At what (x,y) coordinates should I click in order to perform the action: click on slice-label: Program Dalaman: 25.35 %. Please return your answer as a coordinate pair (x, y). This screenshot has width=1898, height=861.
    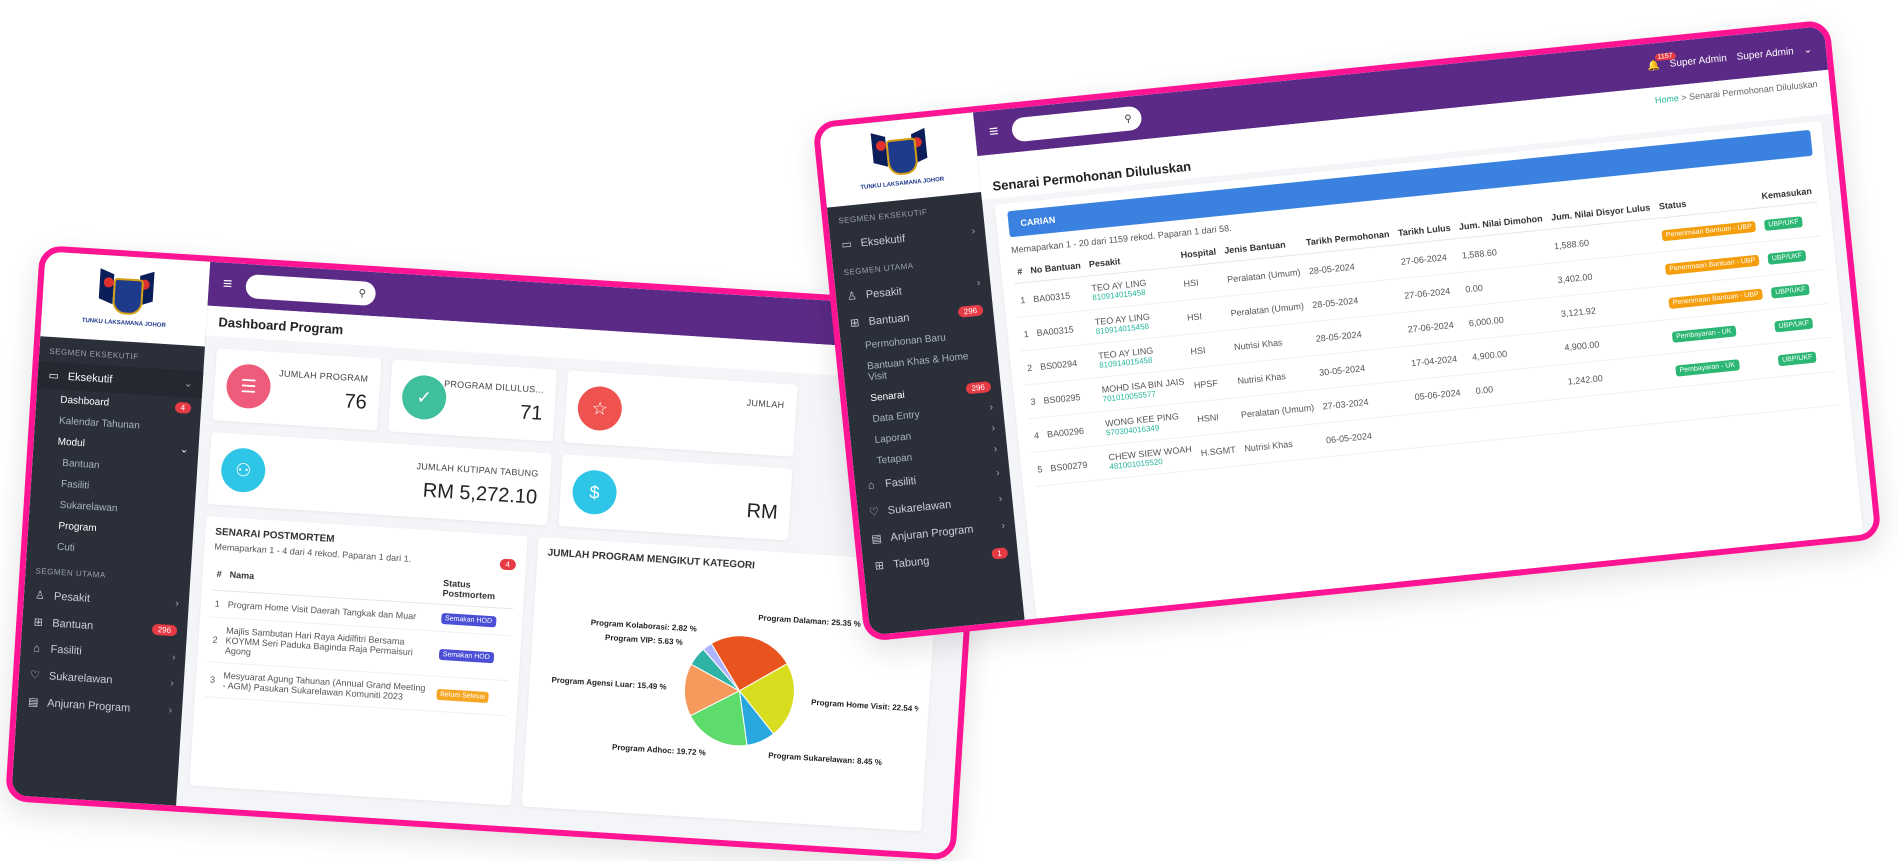
    Looking at the image, I should click on (809, 620).